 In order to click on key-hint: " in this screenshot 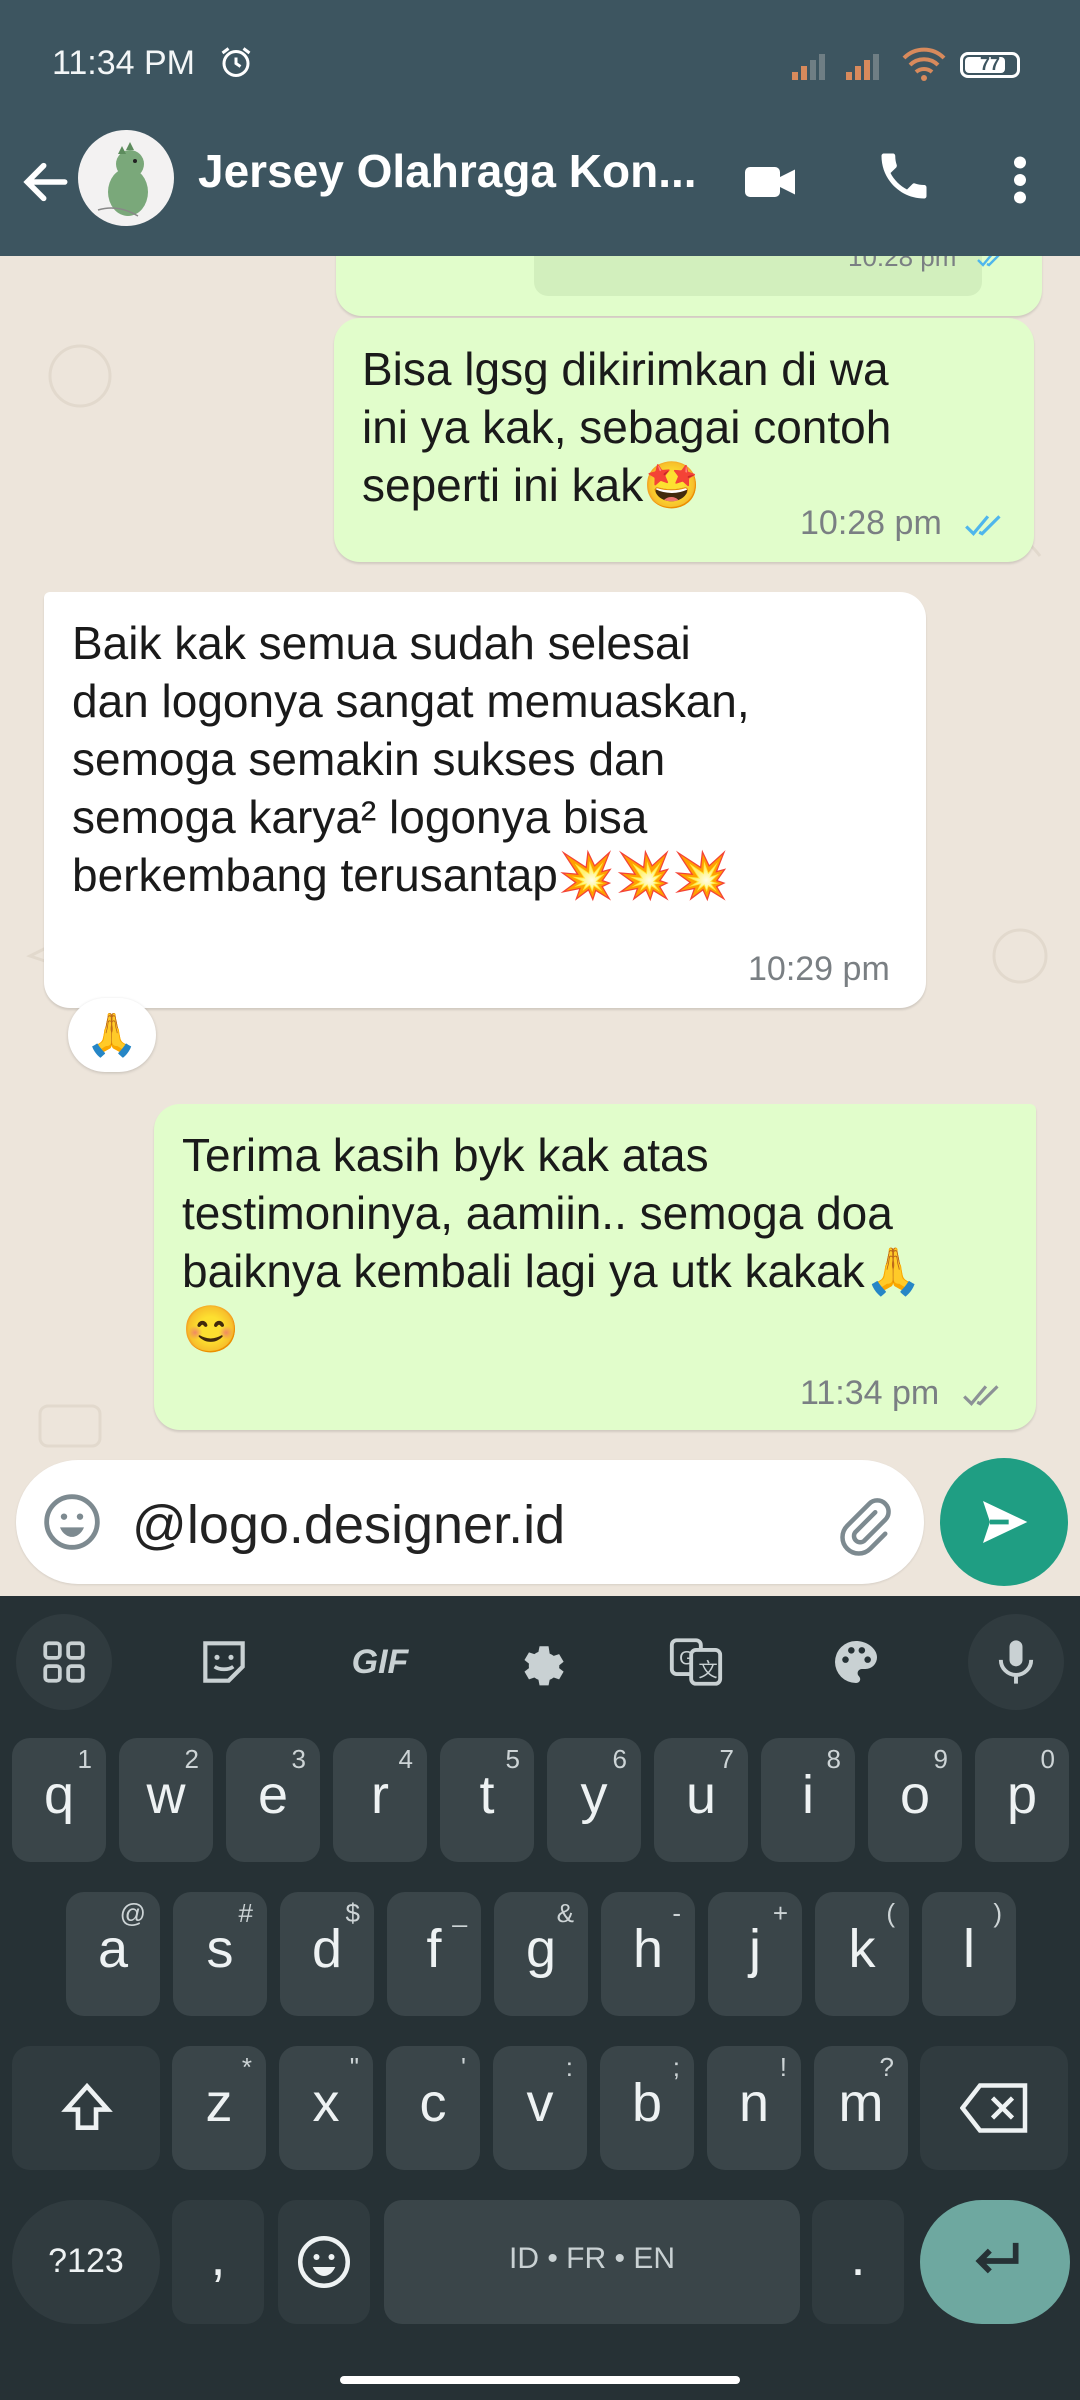, I will do `click(354, 2067)`.